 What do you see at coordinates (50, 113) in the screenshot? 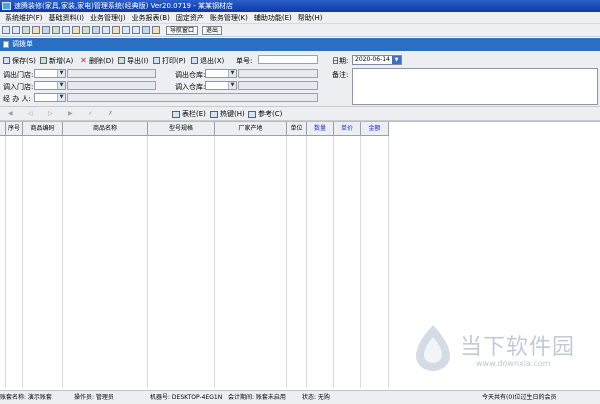
I see `next-record-icon: ▷` at bounding box center [50, 113].